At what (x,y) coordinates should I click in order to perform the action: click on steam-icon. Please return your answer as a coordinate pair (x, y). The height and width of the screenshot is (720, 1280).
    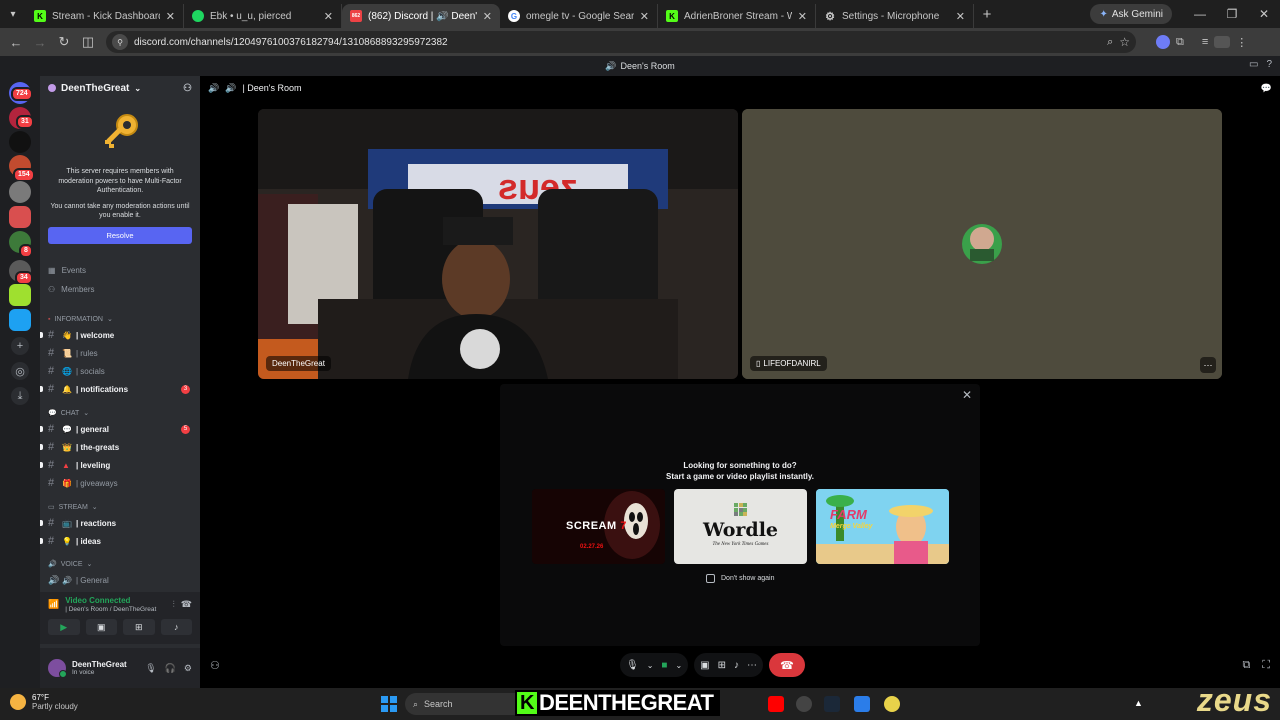
    Looking at the image, I should click on (832, 704).